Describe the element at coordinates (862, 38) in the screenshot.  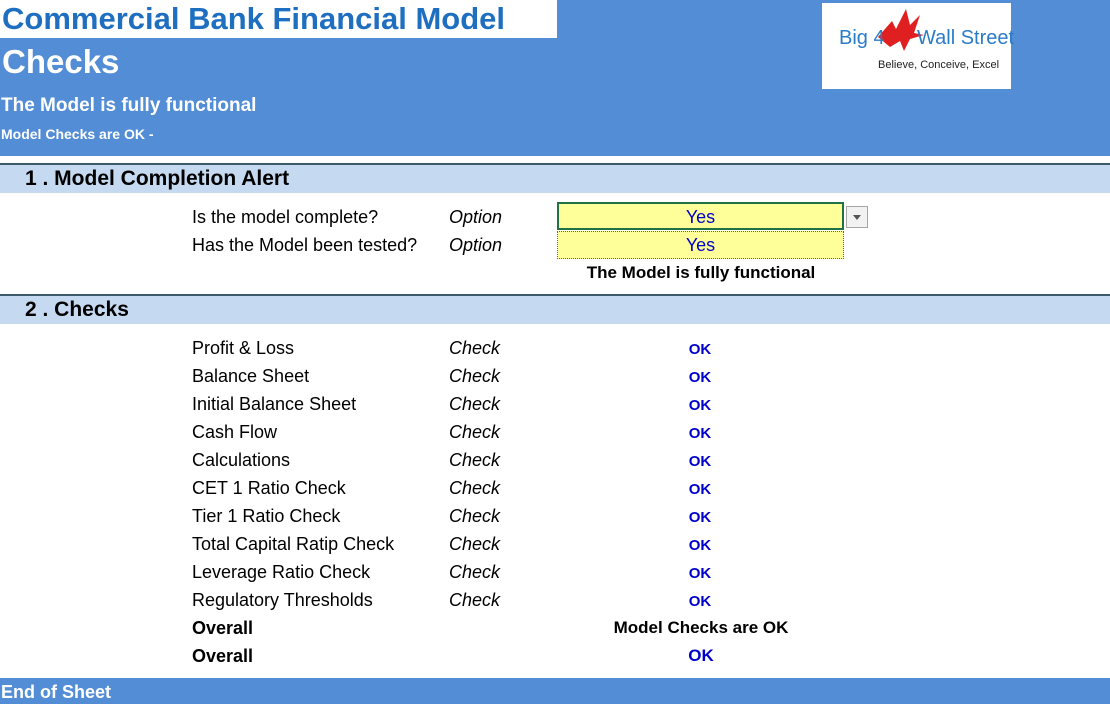
I see `logo-text-big4: Big 4` at that location.